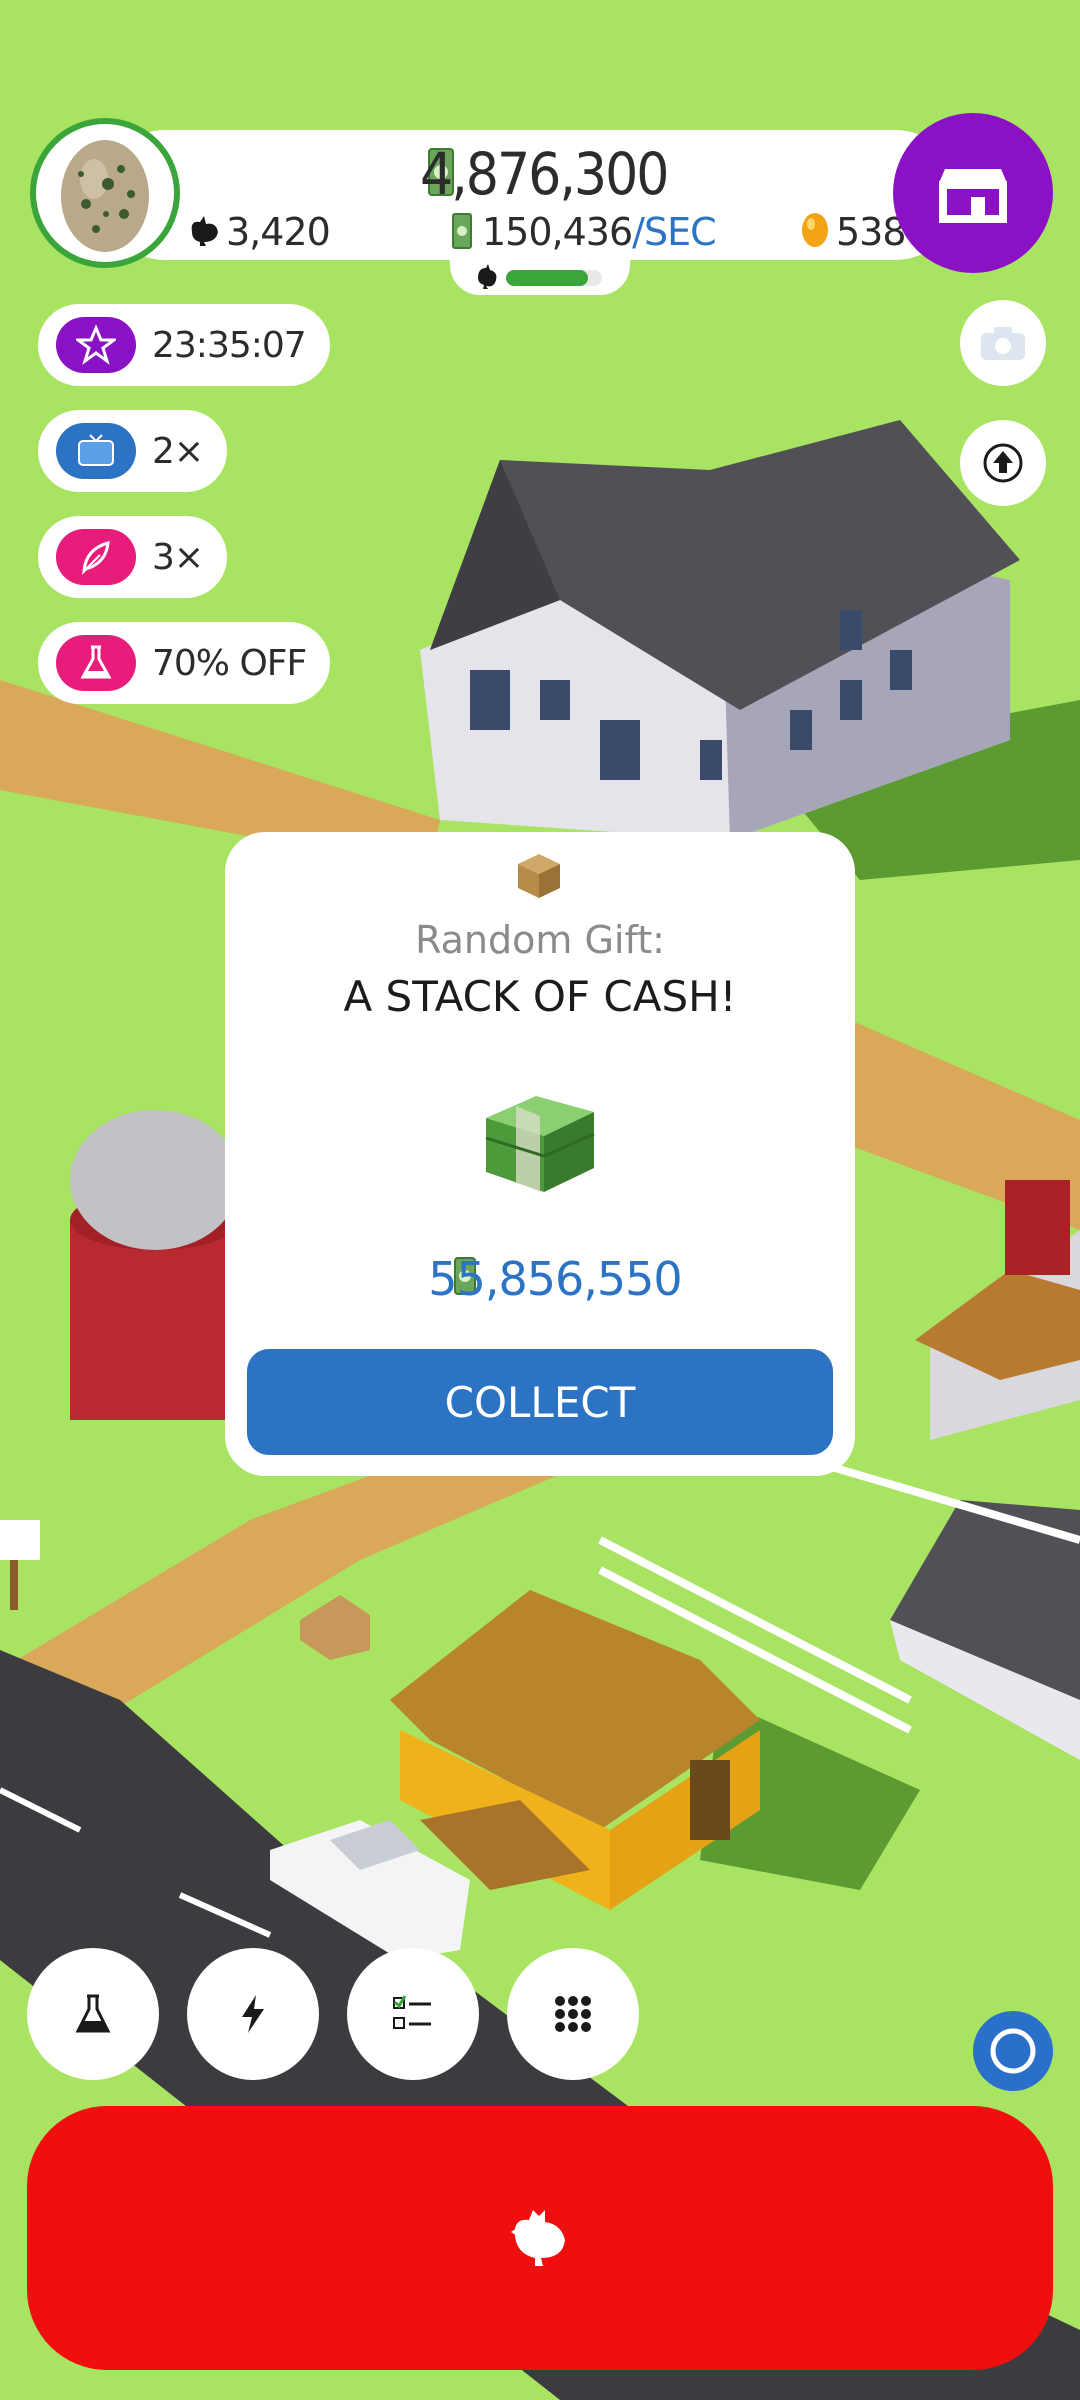 The height and width of the screenshot is (2400, 1080). What do you see at coordinates (555, 1279) in the screenshot?
I see `gift-amount: 55,856,550` at bounding box center [555, 1279].